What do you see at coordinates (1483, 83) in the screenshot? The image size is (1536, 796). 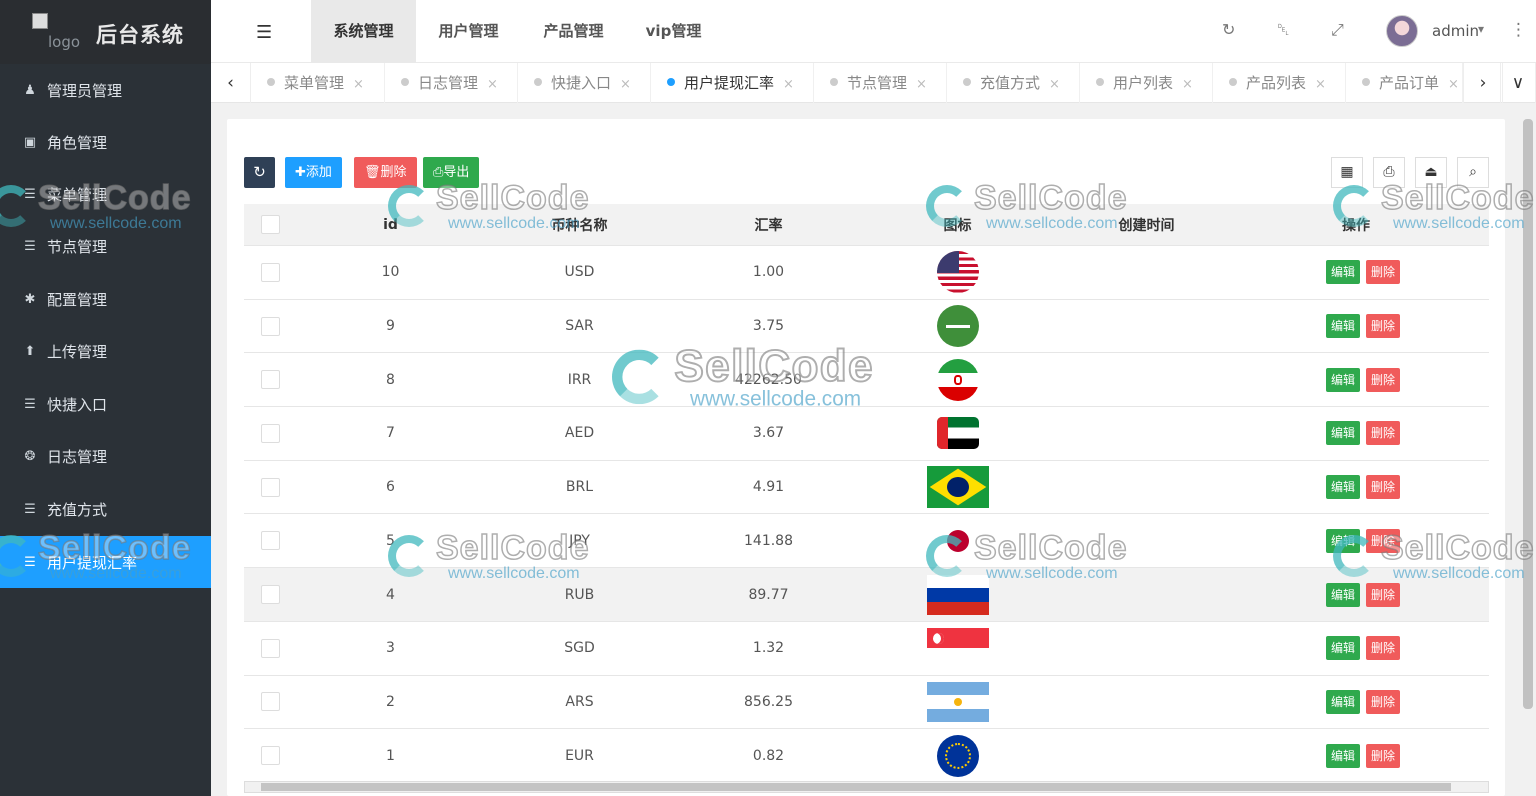 I see `tabs-next-icon: ›` at bounding box center [1483, 83].